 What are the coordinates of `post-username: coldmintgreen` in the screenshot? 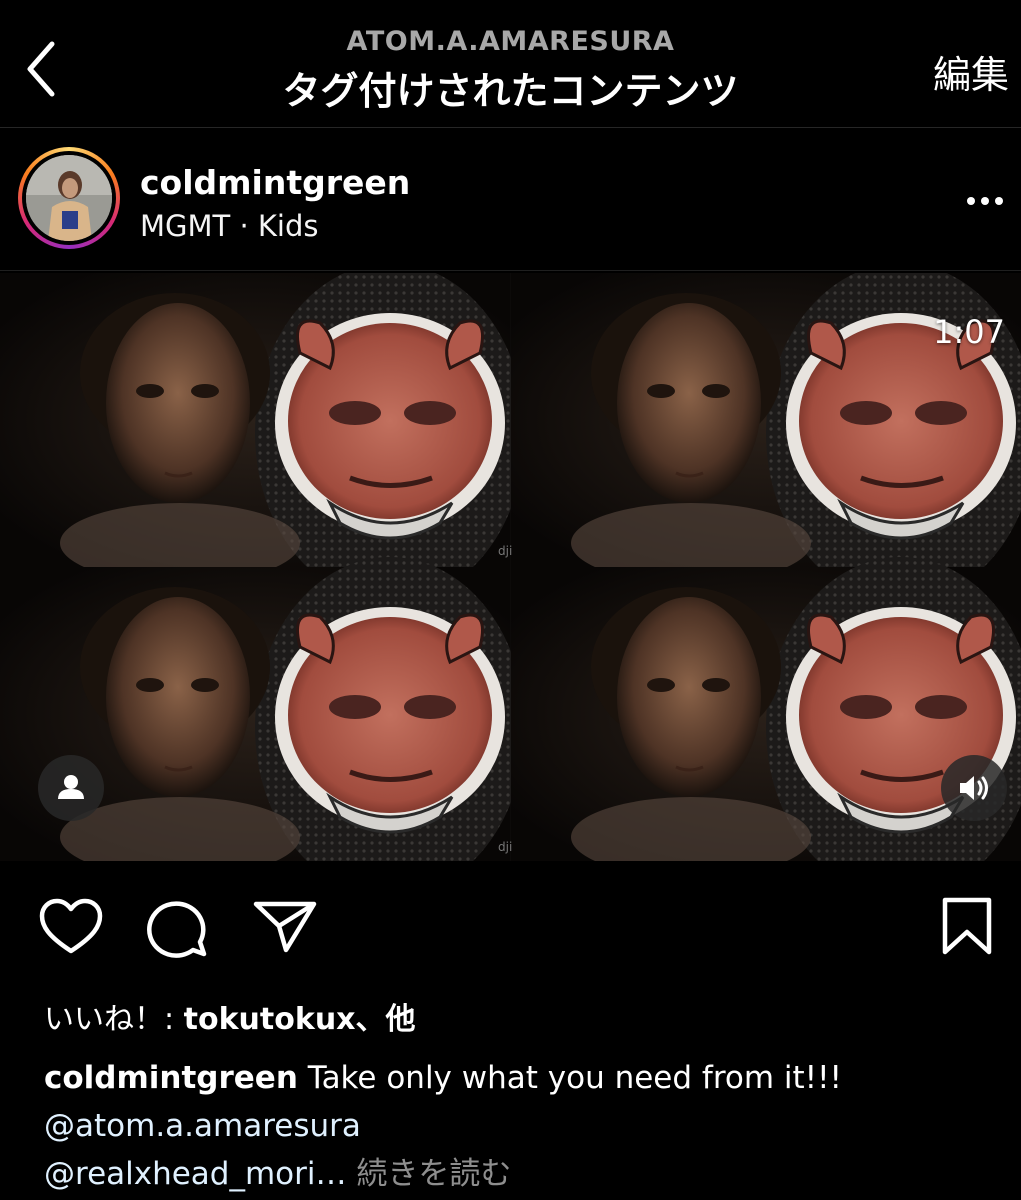 It's located at (275, 182).